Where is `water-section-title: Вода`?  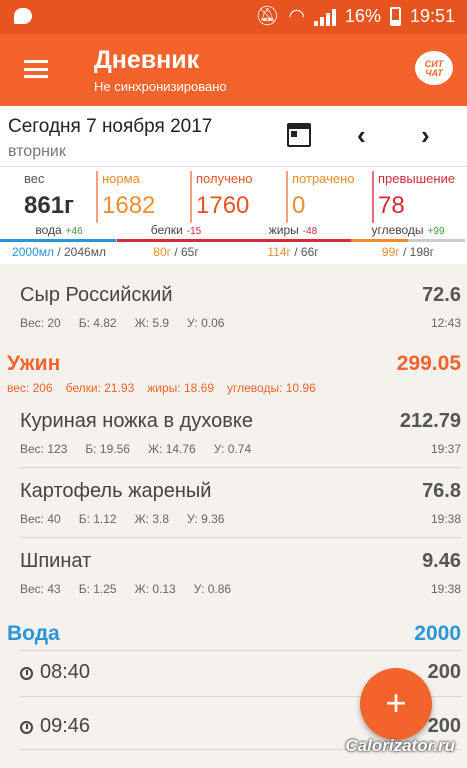
water-section-title: Вода is located at coordinates (33, 634).